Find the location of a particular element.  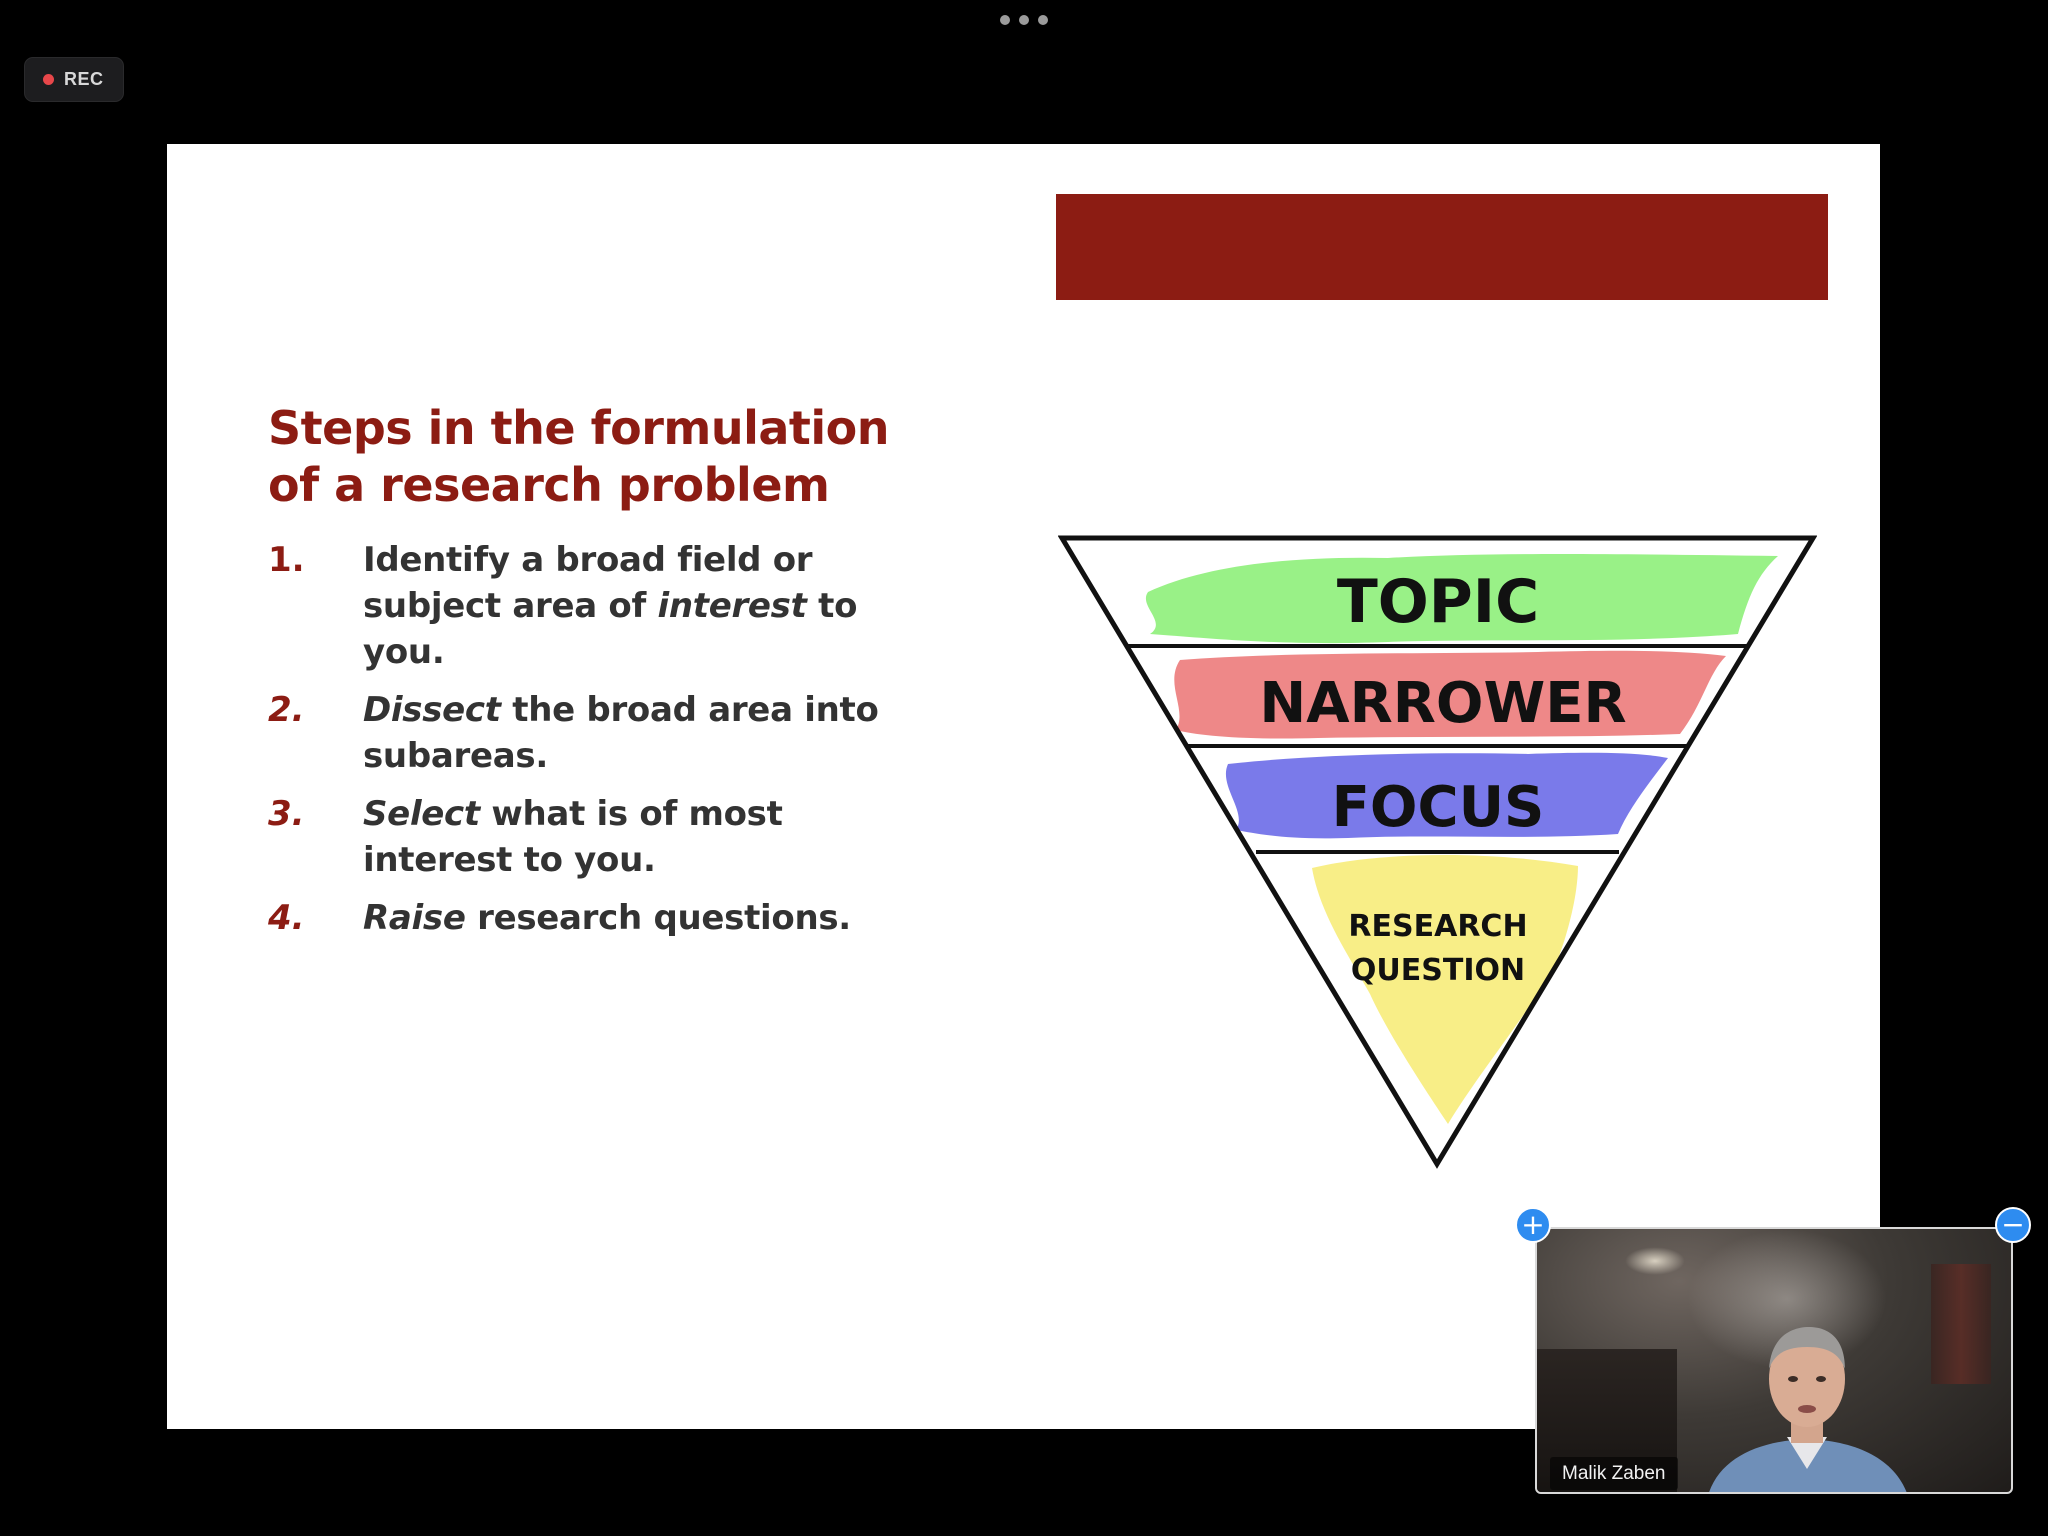

slide-header-bar is located at coordinates (1442, 247).